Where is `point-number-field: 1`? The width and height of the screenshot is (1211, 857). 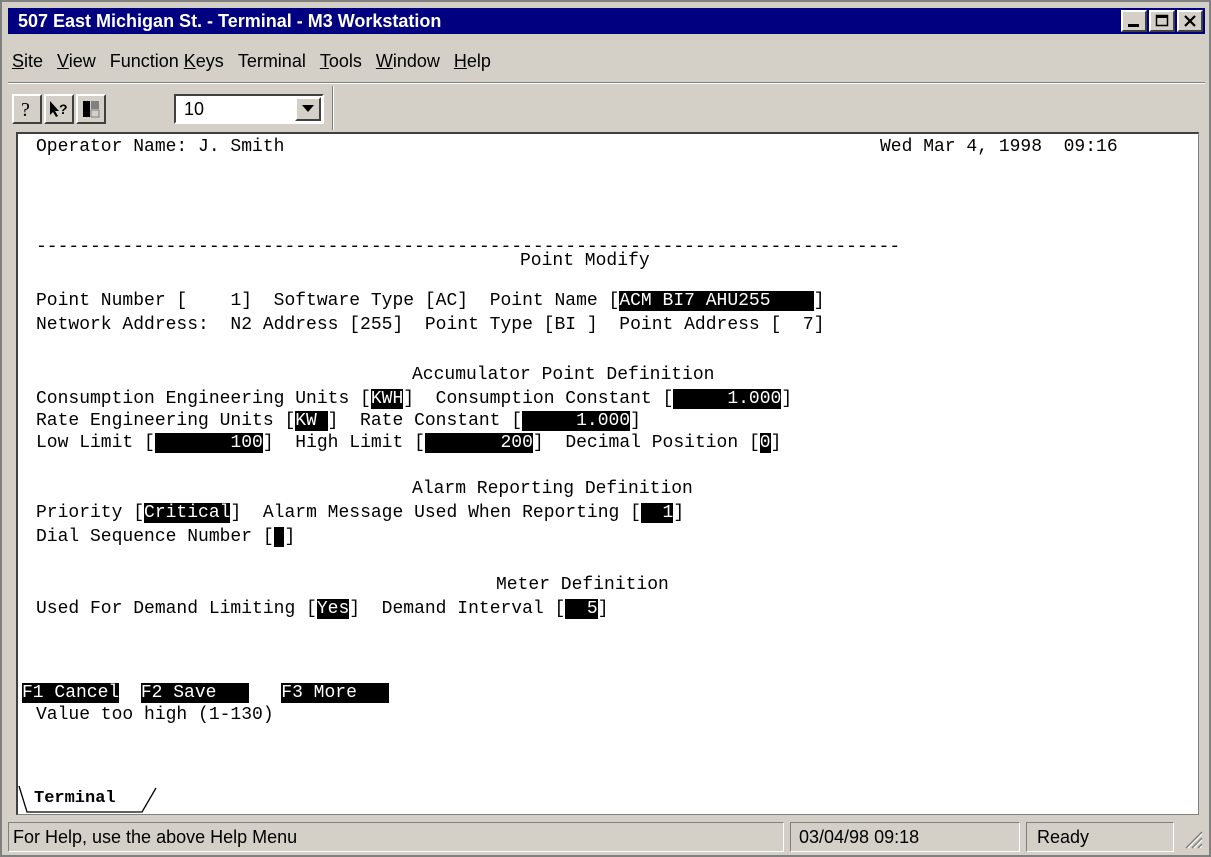
point-number-field: 1 is located at coordinates (214, 301).